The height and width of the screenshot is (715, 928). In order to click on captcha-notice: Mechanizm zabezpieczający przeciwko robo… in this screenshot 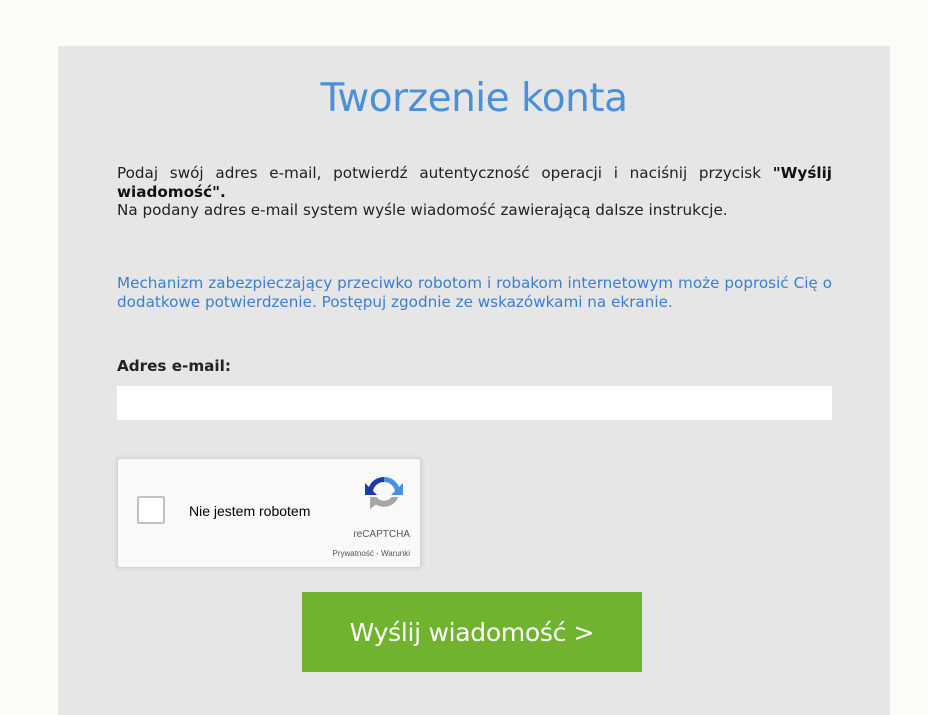, I will do `click(474, 292)`.